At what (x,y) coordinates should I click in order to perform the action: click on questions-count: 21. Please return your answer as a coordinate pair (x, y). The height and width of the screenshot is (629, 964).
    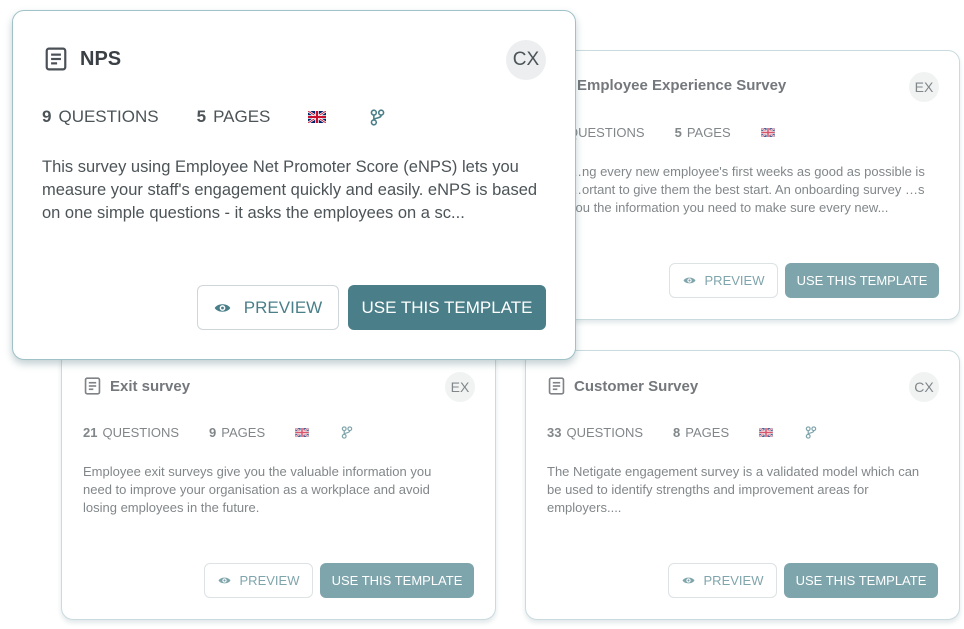
    Looking at the image, I should click on (90, 432).